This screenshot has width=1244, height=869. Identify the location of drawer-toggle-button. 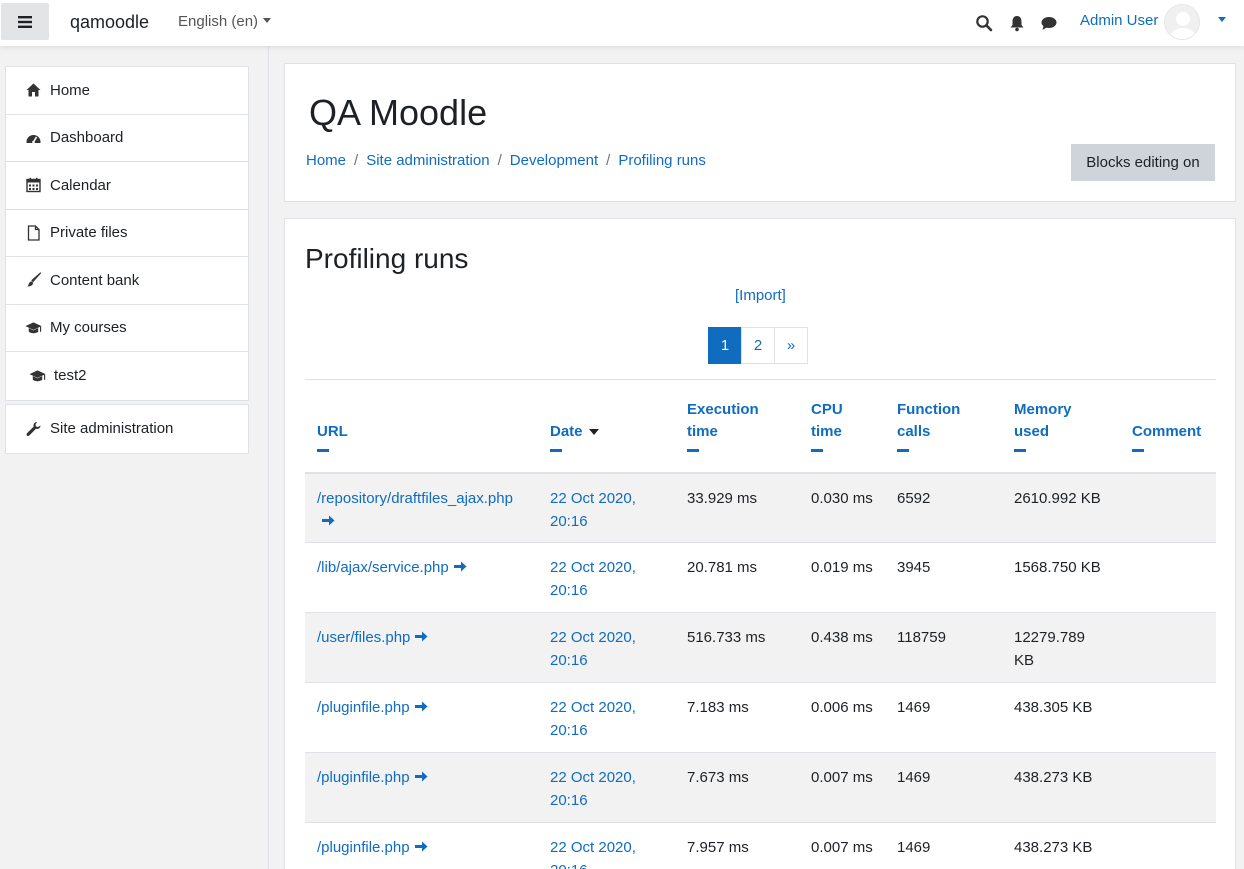
(25, 21).